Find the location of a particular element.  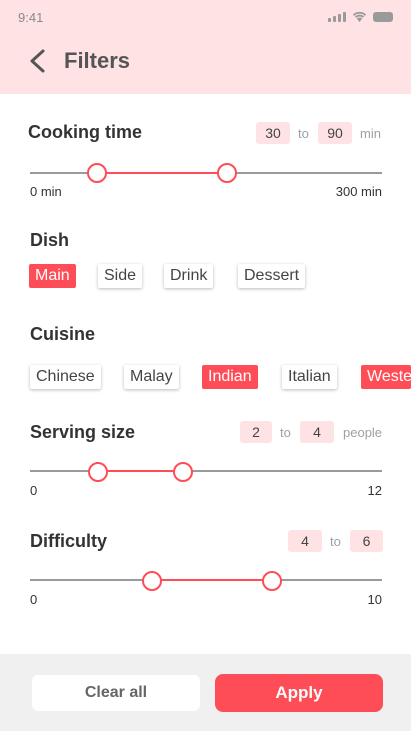

cooking-time-range-fill is located at coordinates (162, 173).